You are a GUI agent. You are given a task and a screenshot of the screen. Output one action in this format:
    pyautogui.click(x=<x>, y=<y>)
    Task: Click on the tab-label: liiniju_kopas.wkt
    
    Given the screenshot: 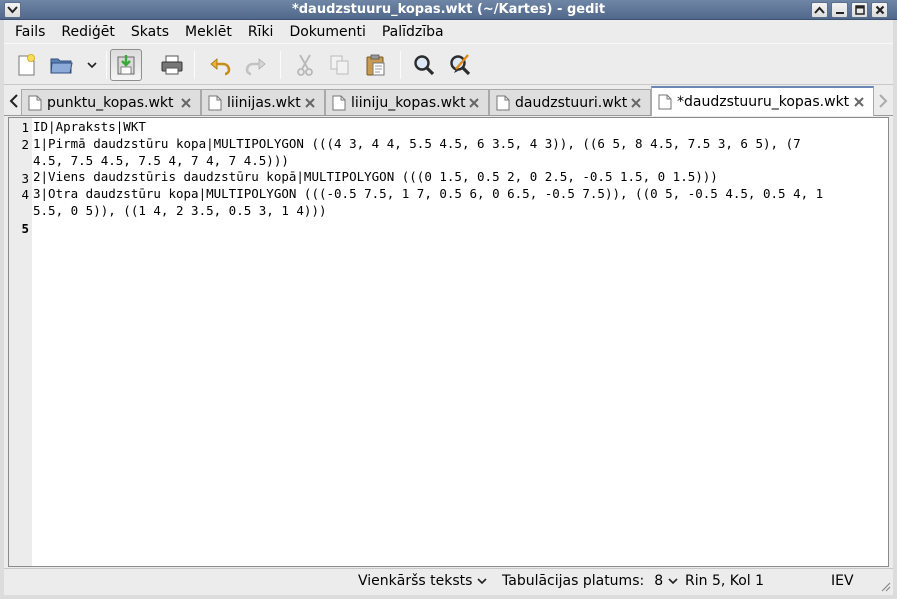 What is the action you would take?
    pyautogui.click(x=408, y=102)
    